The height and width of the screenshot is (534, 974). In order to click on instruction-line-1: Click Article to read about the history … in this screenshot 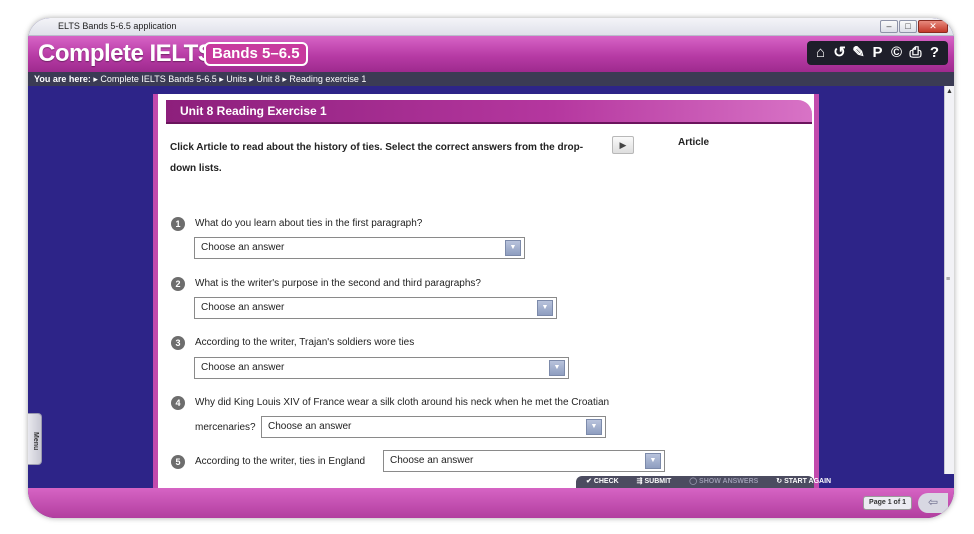, I will do `click(377, 147)`.